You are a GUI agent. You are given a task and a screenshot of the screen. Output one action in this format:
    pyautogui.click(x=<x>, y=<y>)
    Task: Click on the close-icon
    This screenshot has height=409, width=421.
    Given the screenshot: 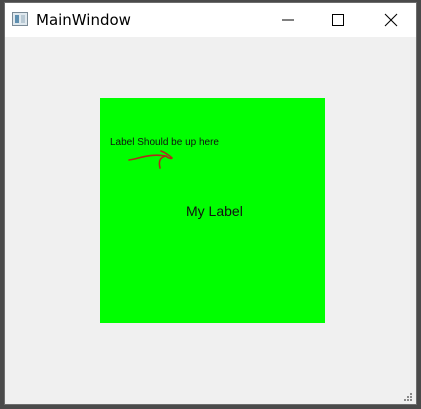 What is the action you would take?
    pyautogui.click(x=391, y=20)
    